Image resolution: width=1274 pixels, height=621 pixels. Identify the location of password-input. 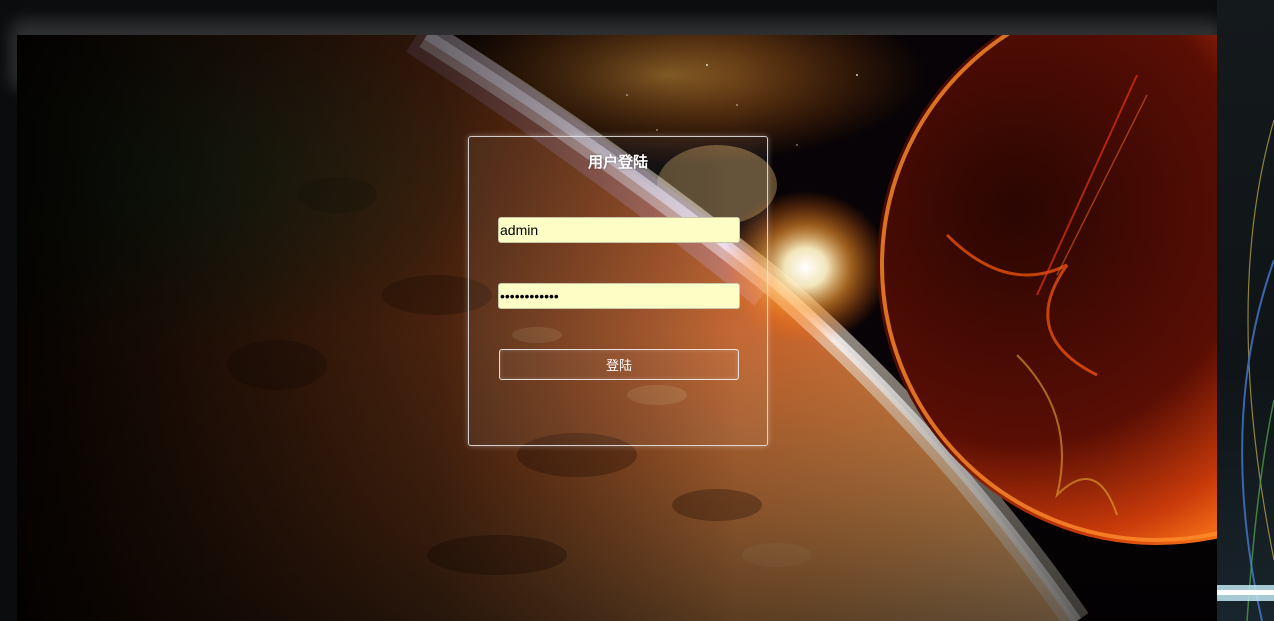
(619, 296).